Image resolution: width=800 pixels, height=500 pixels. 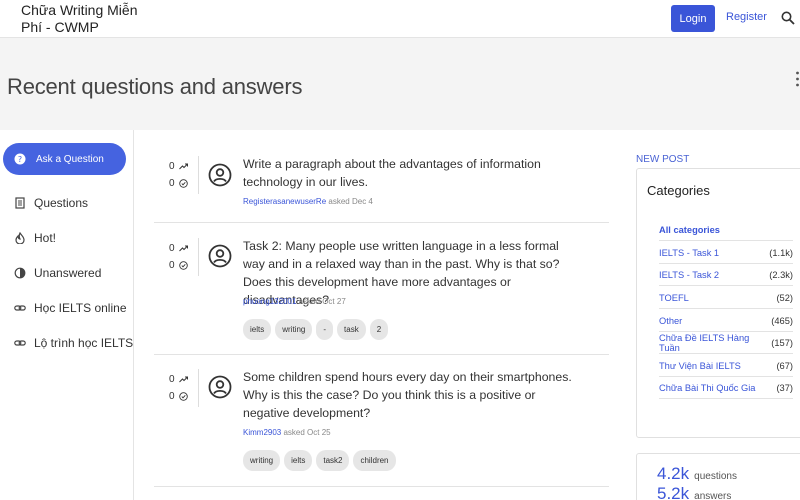 I want to click on sidebar-item-label: Lộ trình học IELTS, so click(x=84, y=343).